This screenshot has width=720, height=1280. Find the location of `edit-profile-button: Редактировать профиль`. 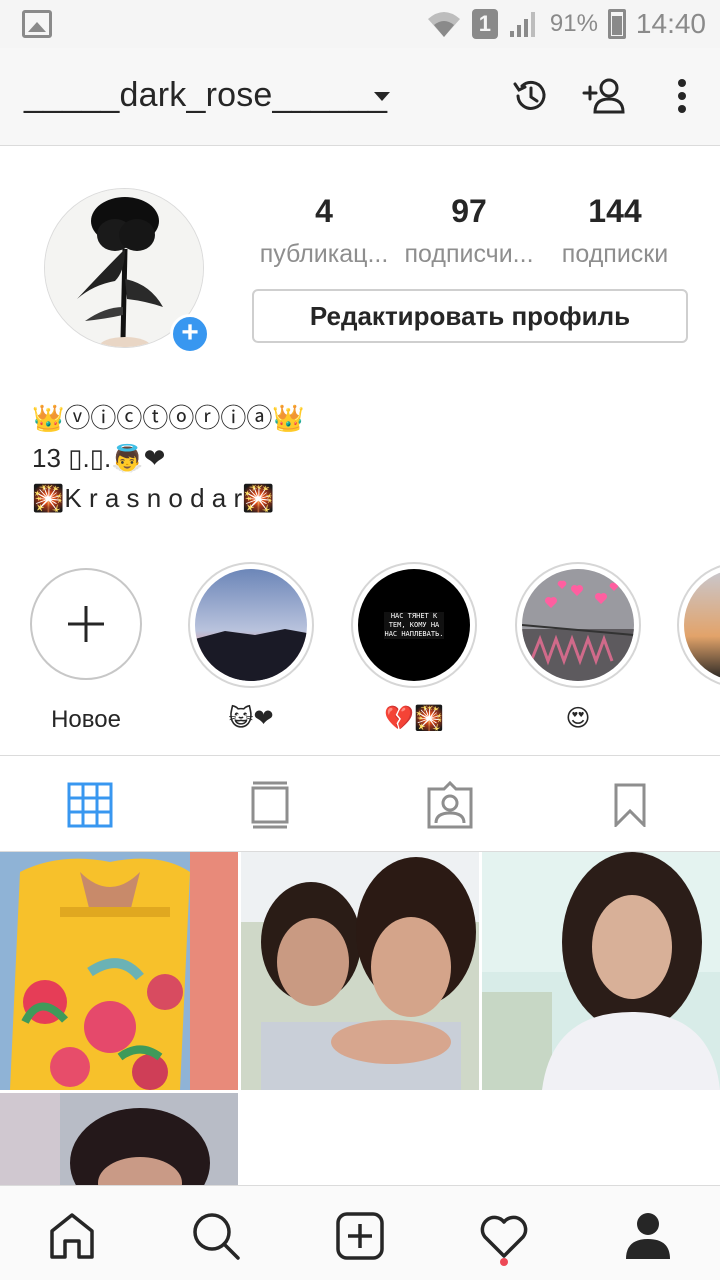

edit-profile-button: Редактировать профиль is located at coordinates (470, 316).